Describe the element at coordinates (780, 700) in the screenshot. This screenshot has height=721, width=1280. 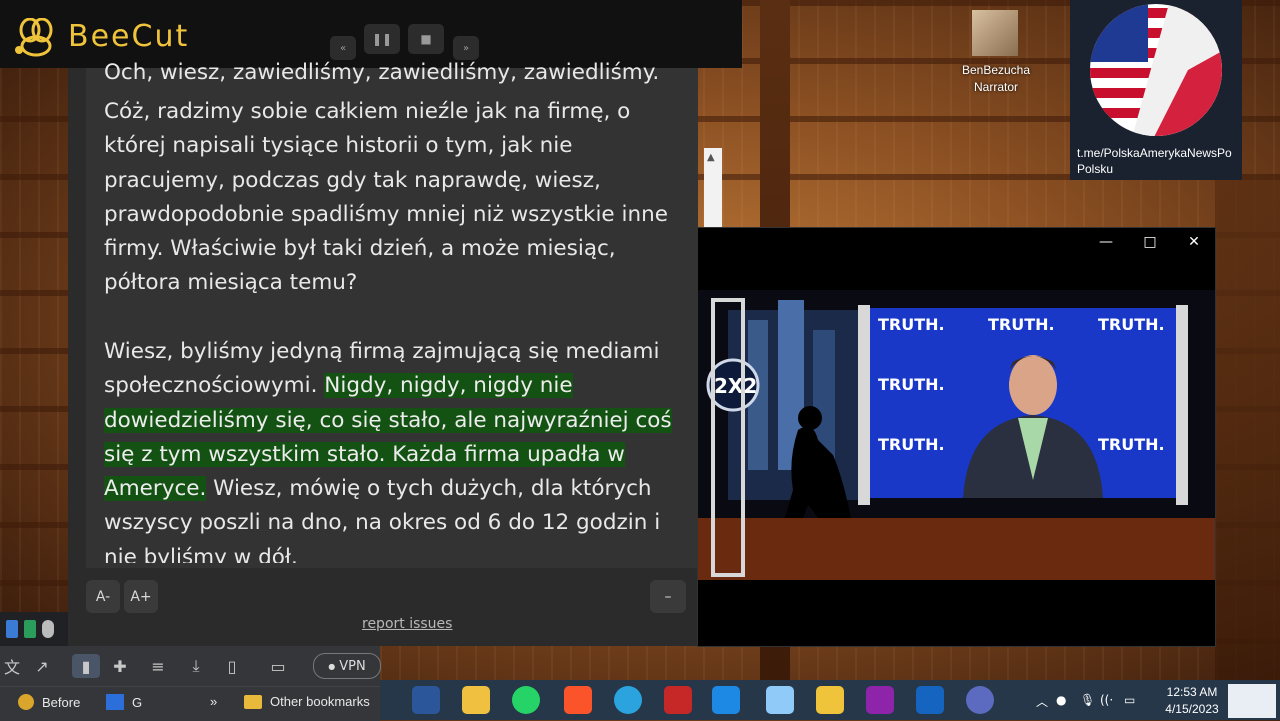
I see `notes-app-icon` at that location.